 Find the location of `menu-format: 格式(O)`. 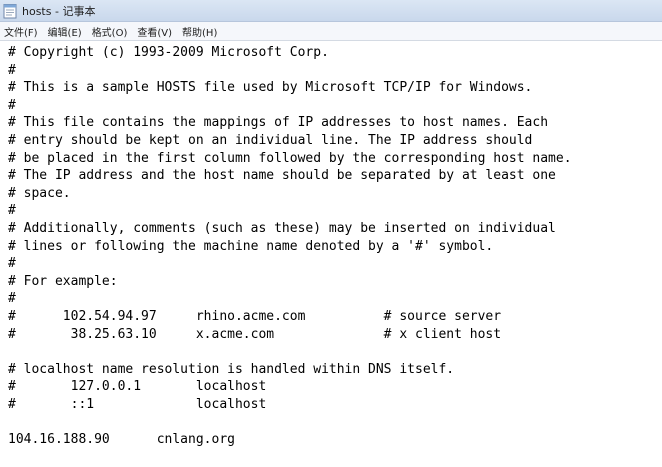

menu-format: 格式(O) is located at coordinates (110, 31).